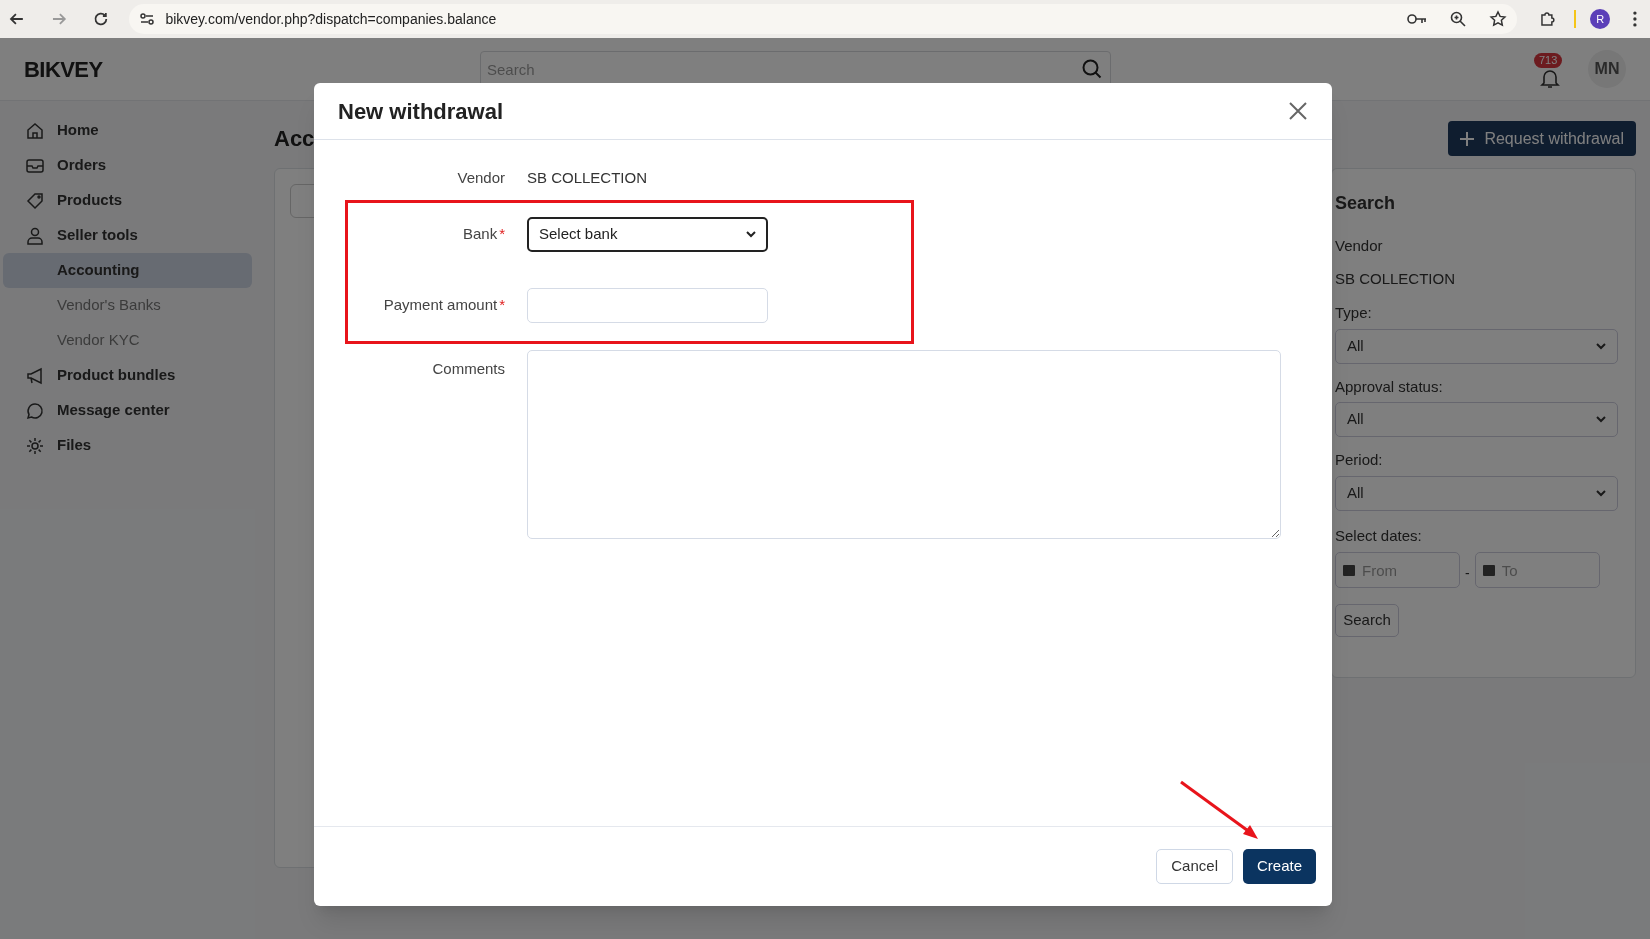  What do you see at coordinates (1607, 69) in the screenshot?
I see `user-avatar: MN` at bounding box center [1607, 69].